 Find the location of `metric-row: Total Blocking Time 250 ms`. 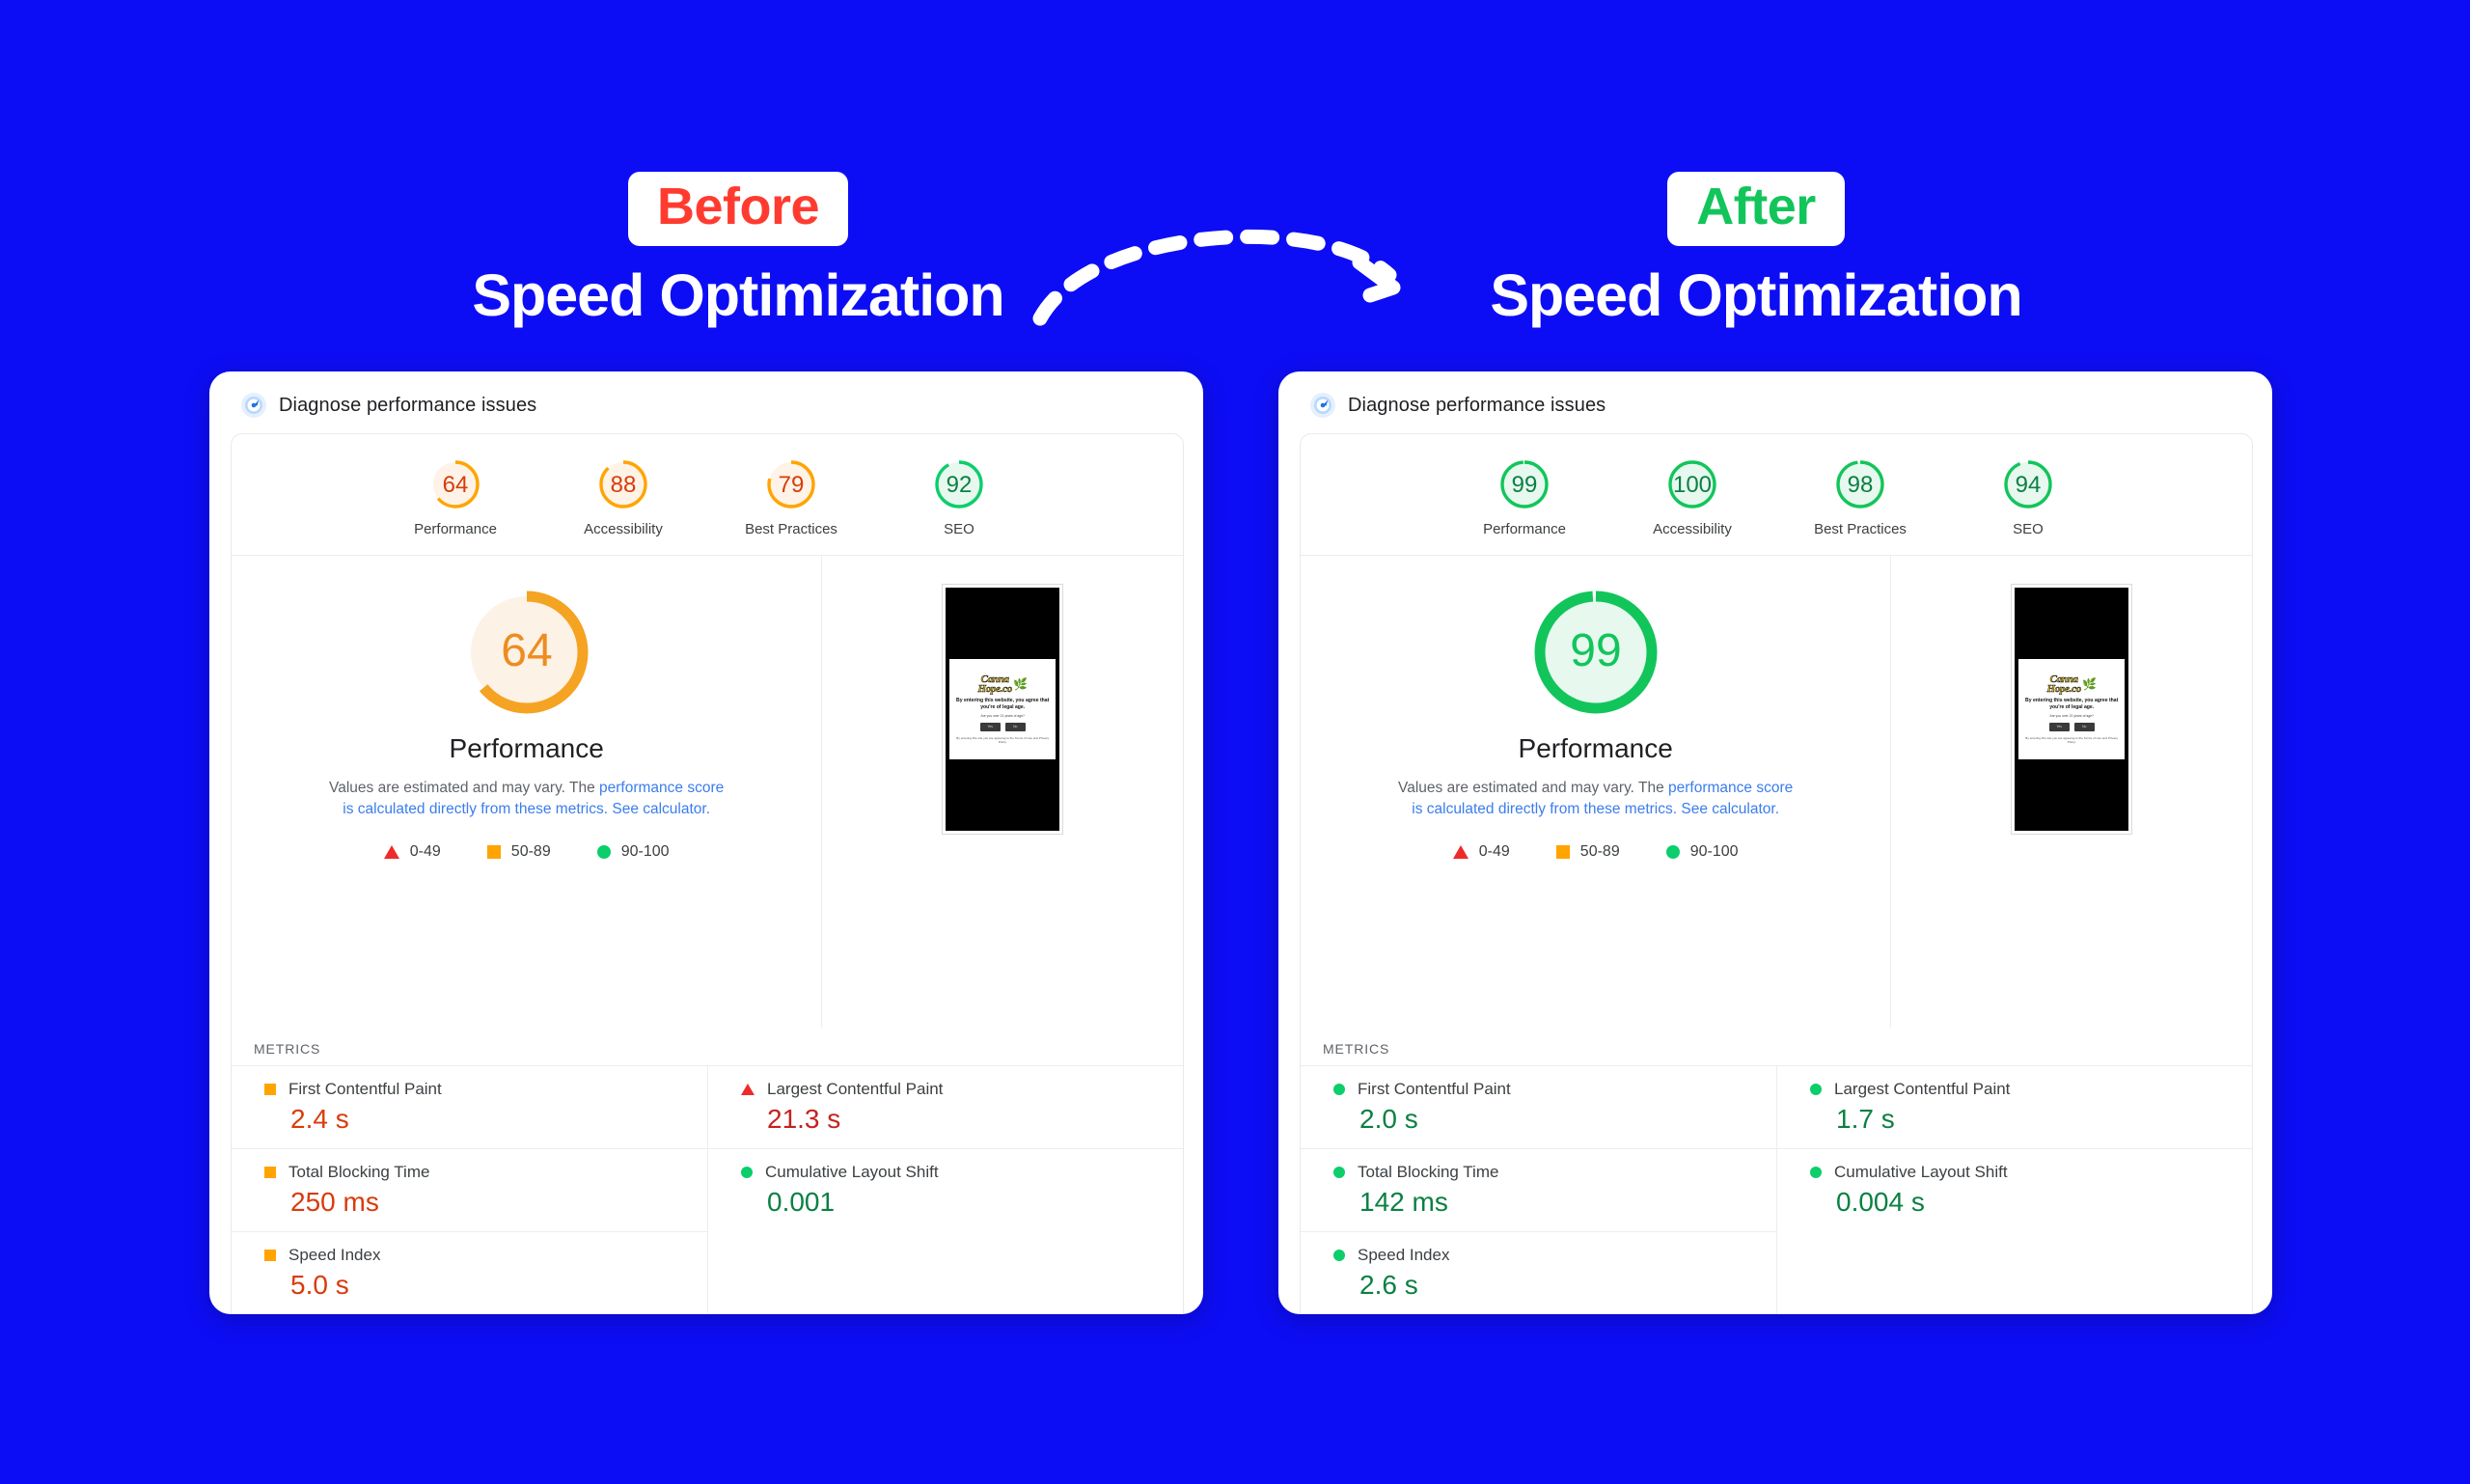

metric-row: Total Blocking Time 250 ms is located at coordinates (470, 1189).